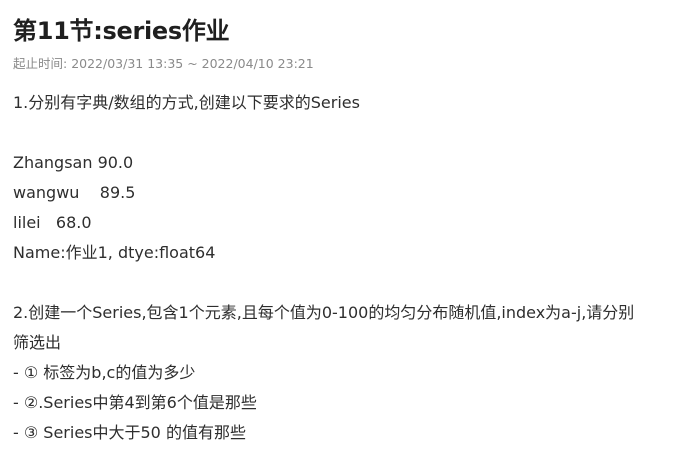 The width and height of the screenshot is (696, 475). I want to click on series-meta-line: Name:作业1, dtye:float64, so click(114, 252).